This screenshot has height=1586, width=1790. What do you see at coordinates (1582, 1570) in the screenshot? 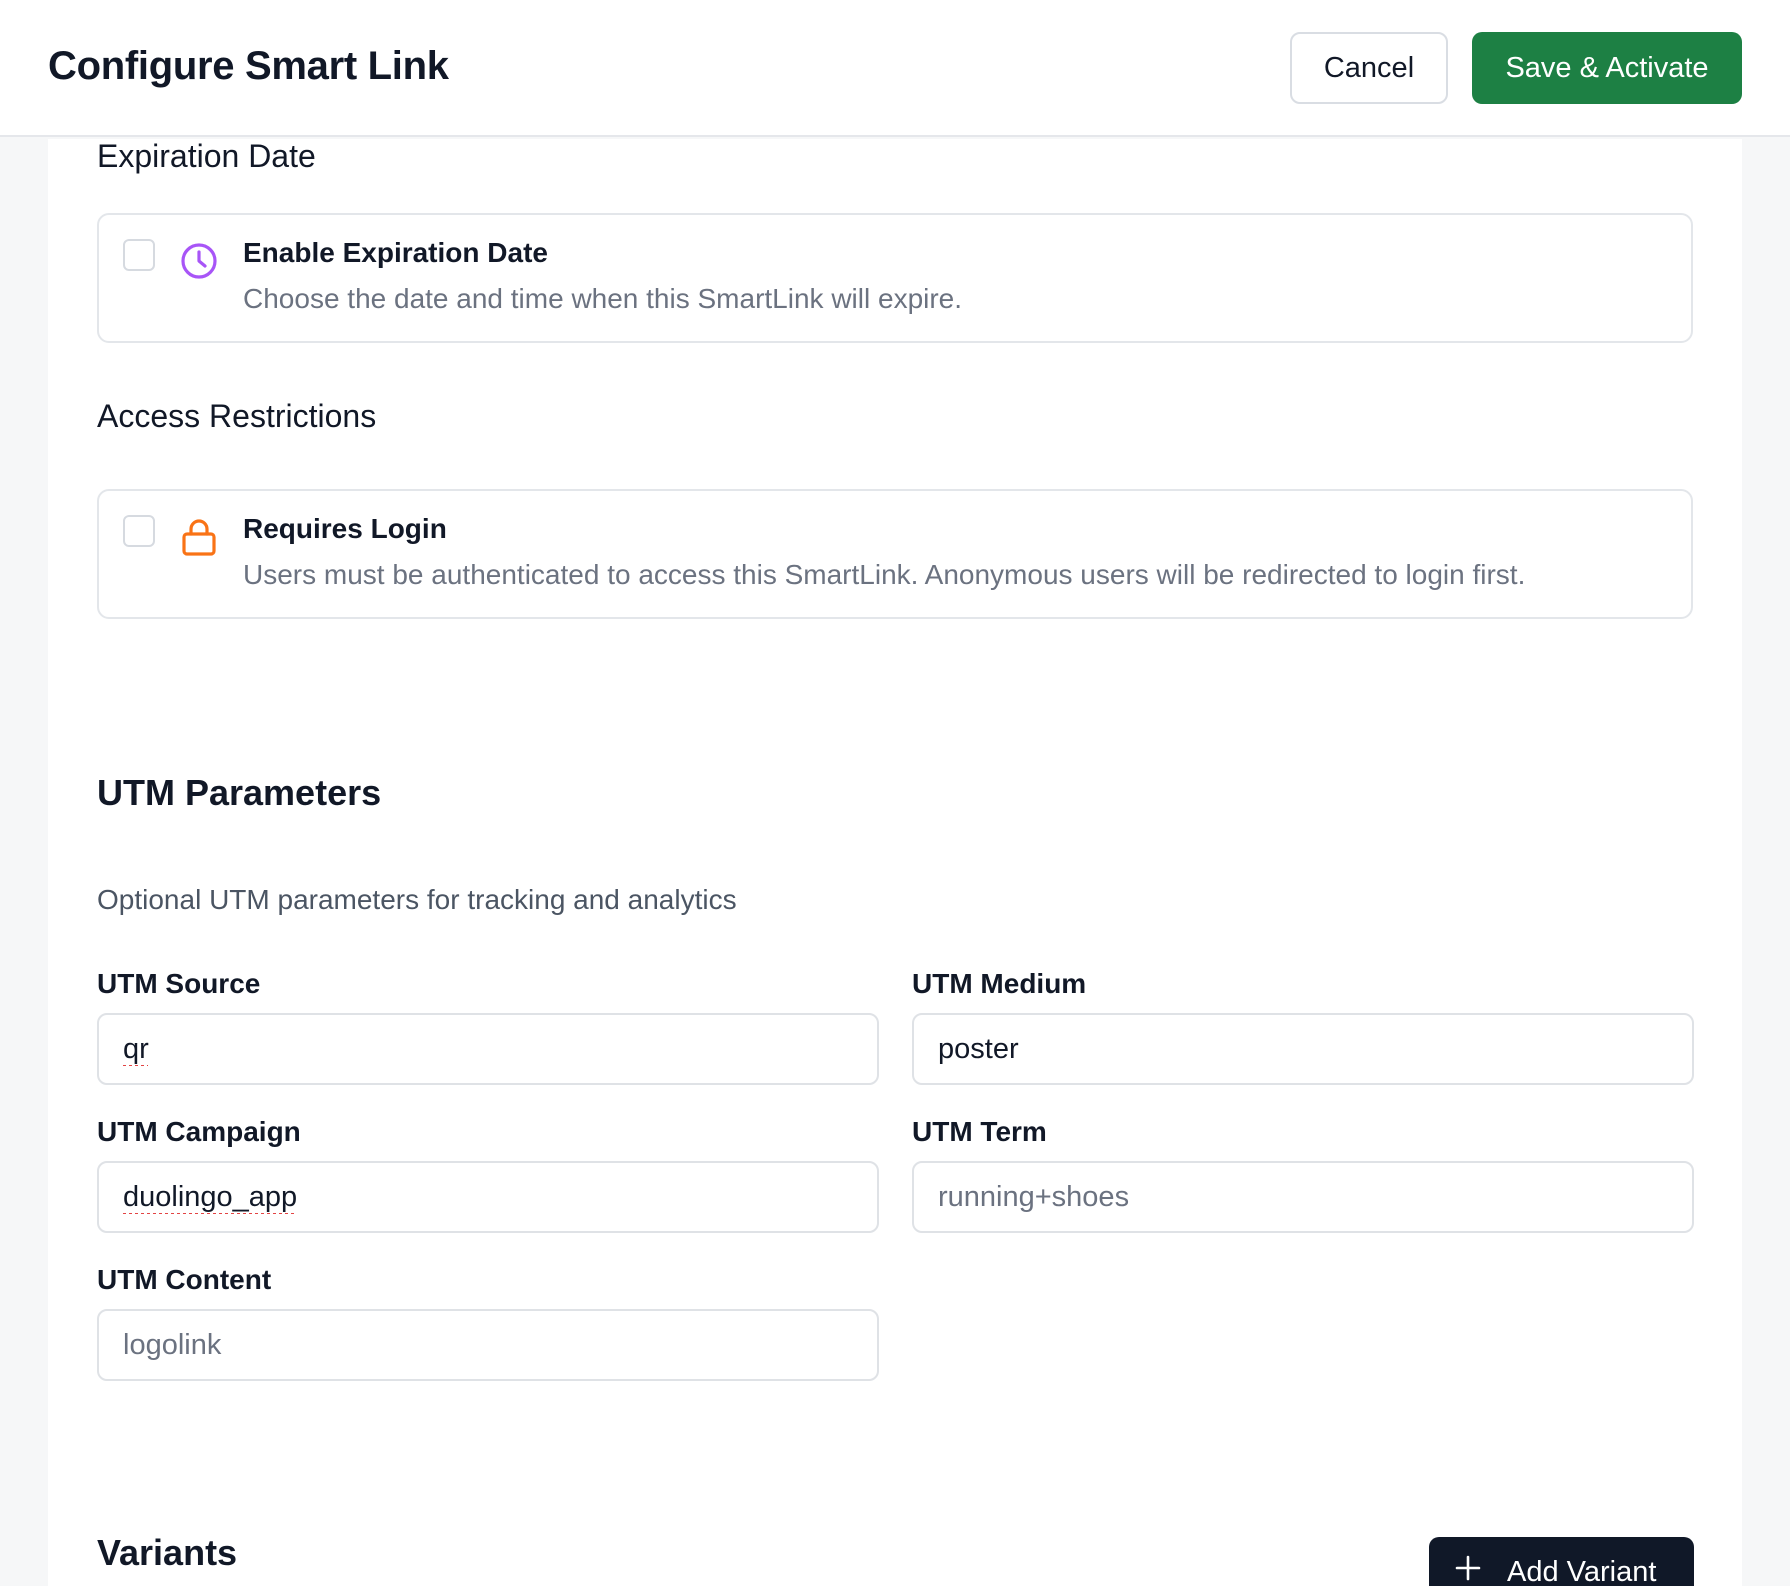
I see `add-variant-label: Add Variant` at bounding box center [1582, 1570].